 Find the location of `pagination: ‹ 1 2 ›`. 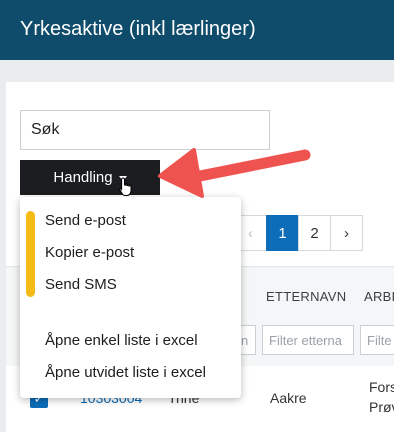

pagination: ‹ 1 2 › is located at coordinates (298, 233).